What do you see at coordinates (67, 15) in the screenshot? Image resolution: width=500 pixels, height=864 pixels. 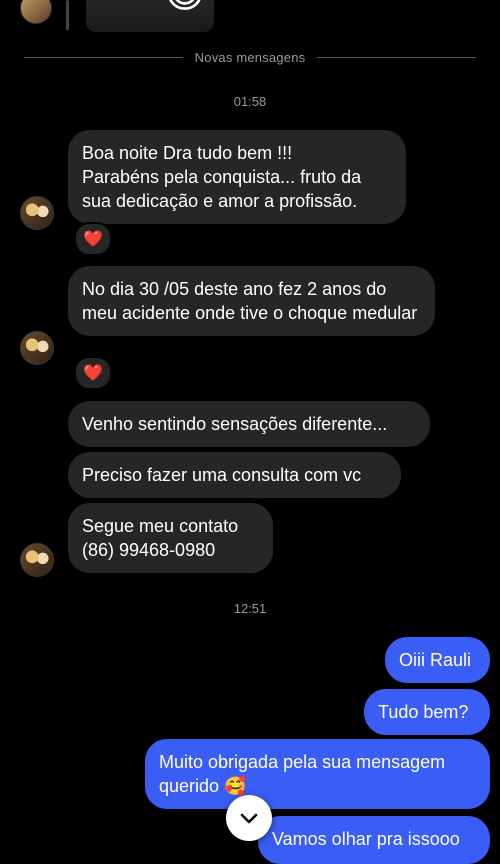 I see `reply-indicator-bar` at bounding box center [67, 15].